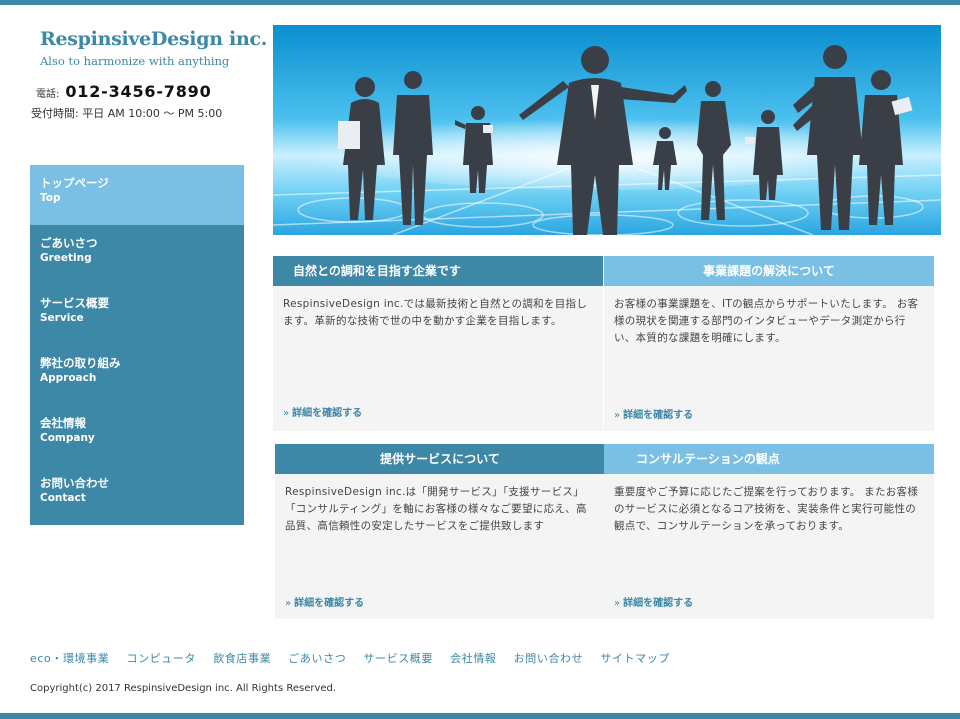 This screenshot has height=719, width=960. Describe the element at coordinates (137, 195) in the screenshot. I see `nav-item-top: トップページ Top` at that location.